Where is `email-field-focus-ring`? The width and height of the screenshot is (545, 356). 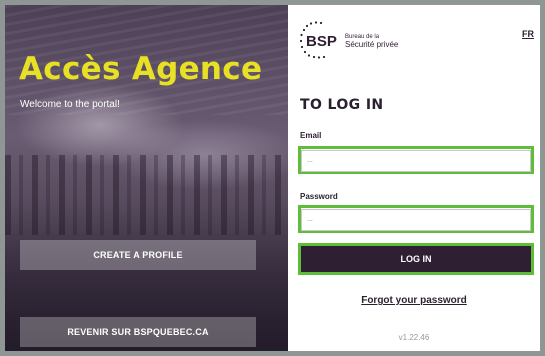 email-field-focus-ring is located at coordinates (416, 160).